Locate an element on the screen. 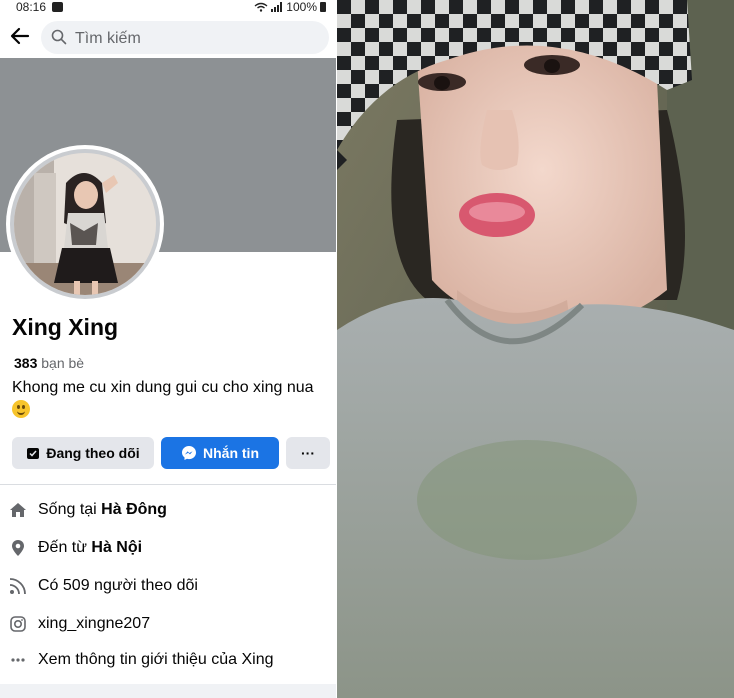 Image resolution: width=734 pixels, height=698 pixels. lives-place: Hà Đông is located at coordinates (134, 509).